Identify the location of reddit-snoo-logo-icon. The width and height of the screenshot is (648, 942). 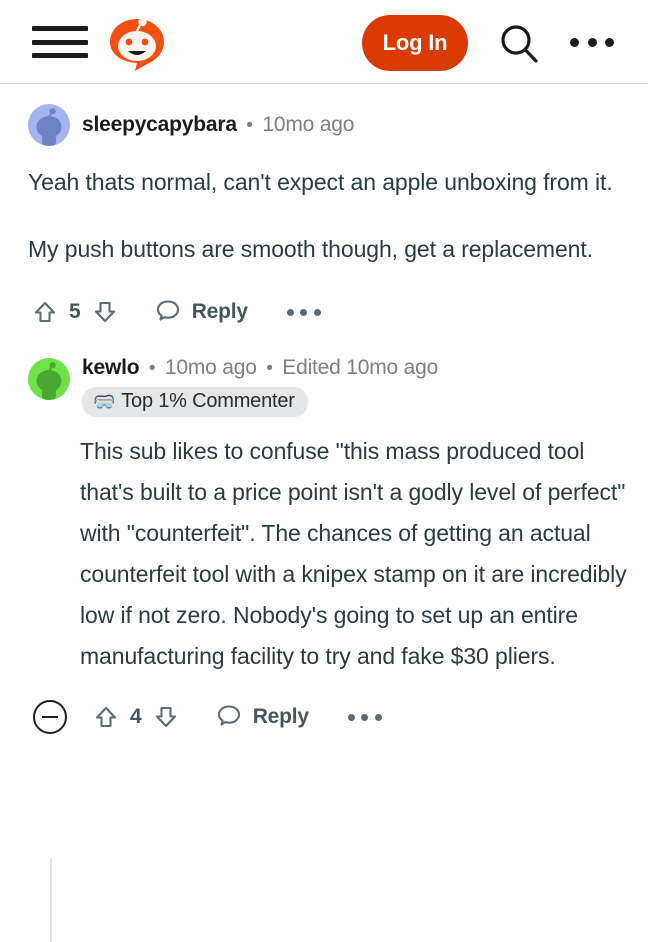
(137, 44).